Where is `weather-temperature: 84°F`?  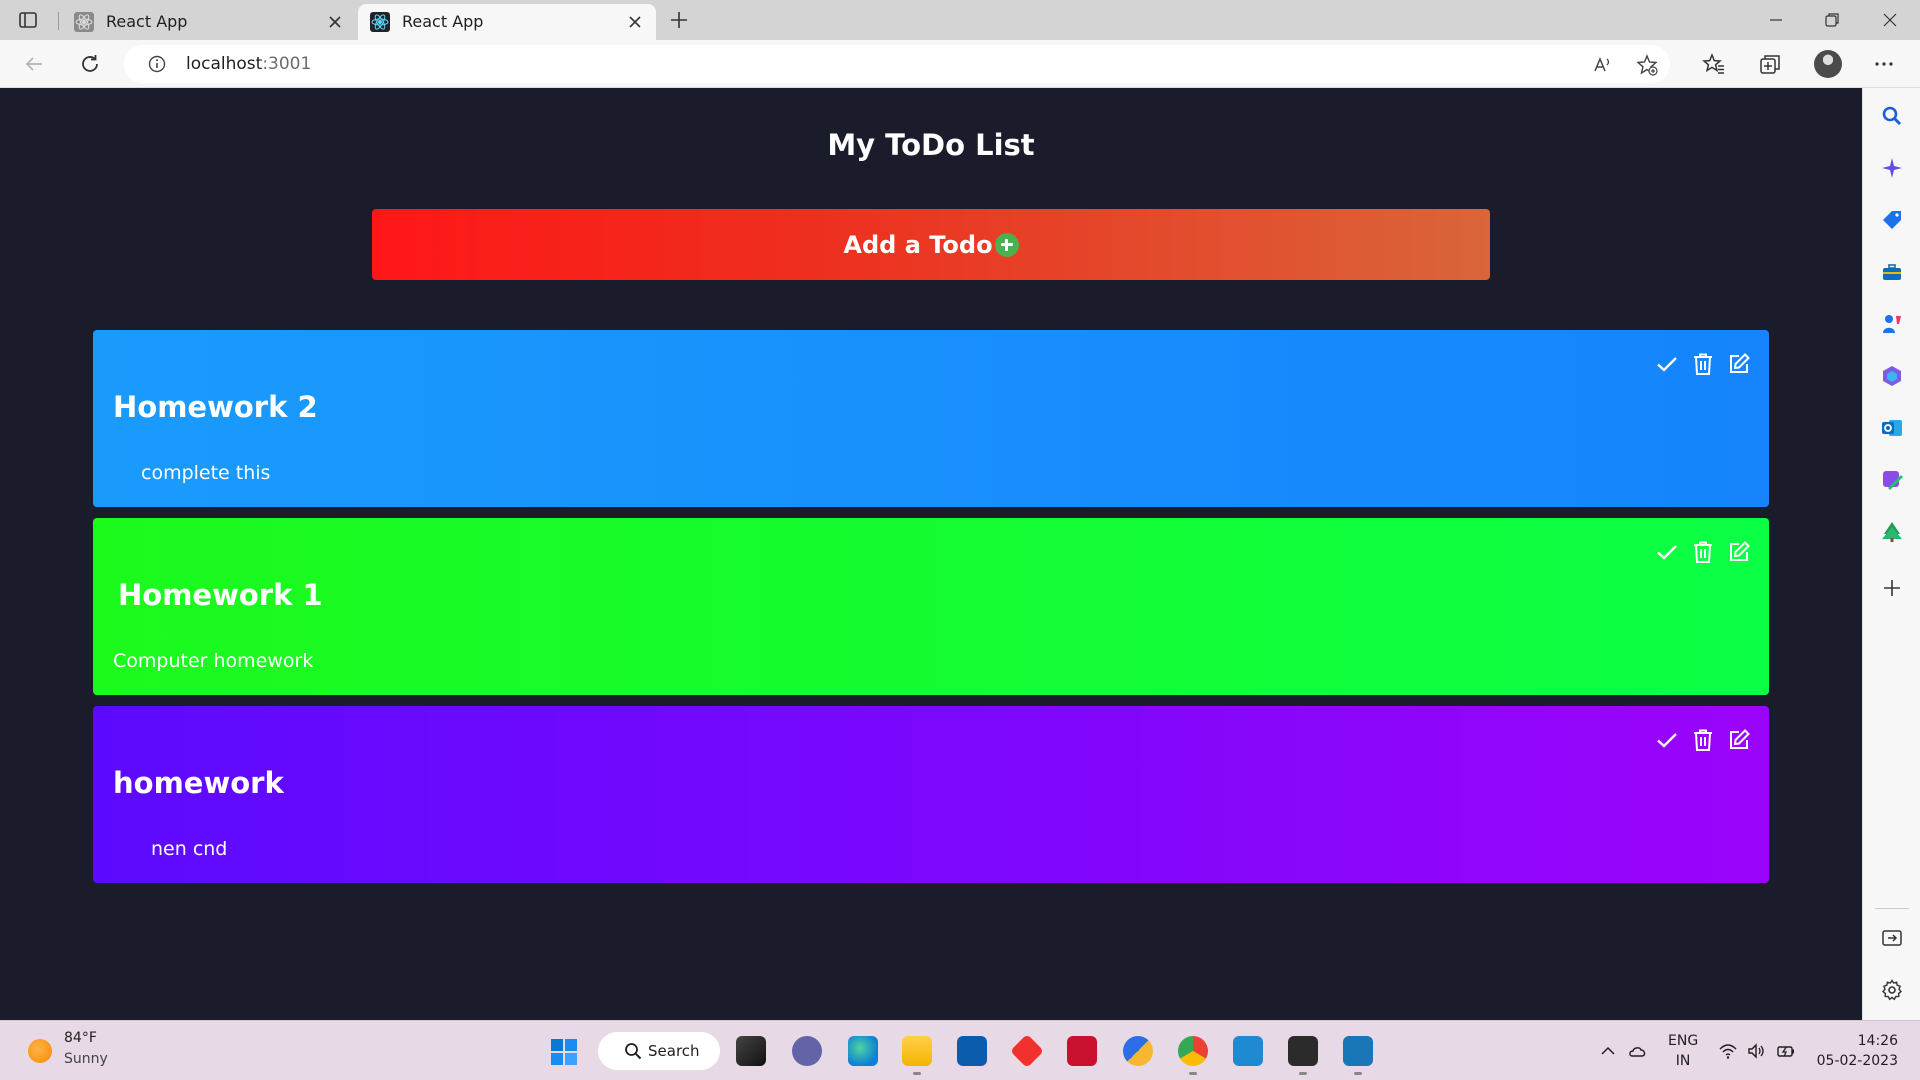
weather-temperature: 84°F is located at coordinates (80, 1038).